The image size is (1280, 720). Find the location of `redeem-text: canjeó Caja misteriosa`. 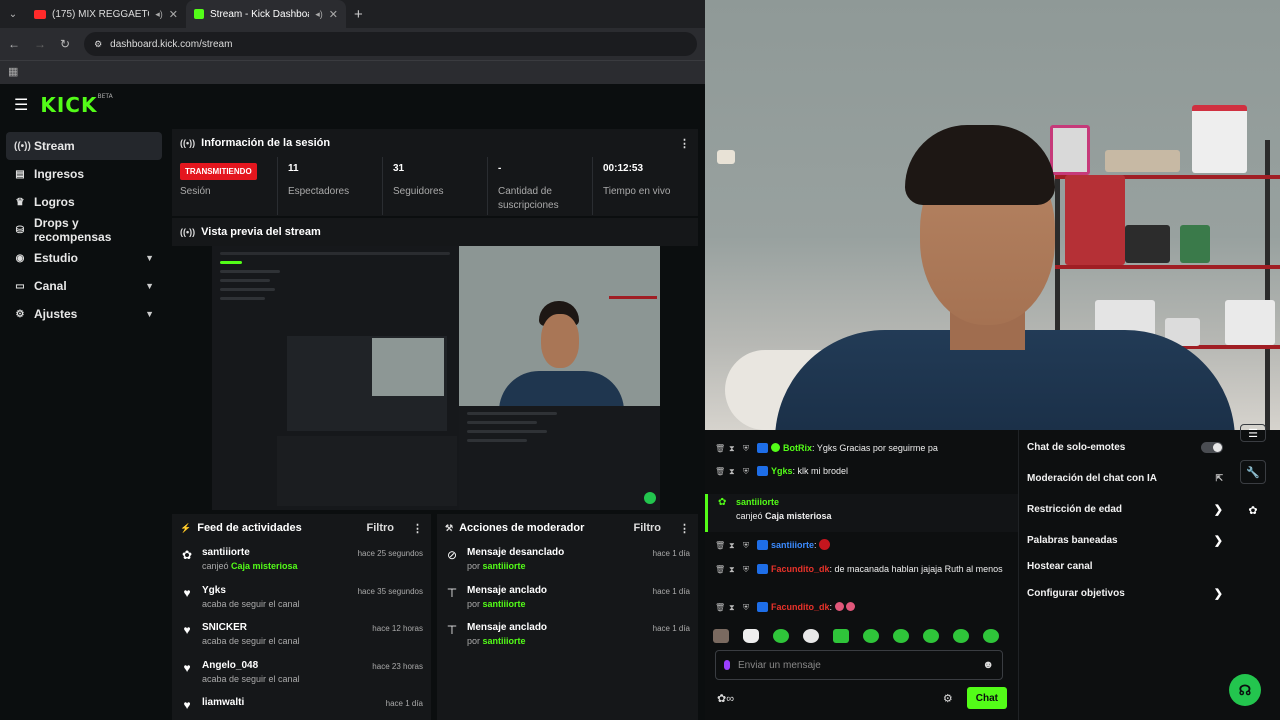

redeem-text: canjeó Caja misteriosa is located at coordinates (784, 516).